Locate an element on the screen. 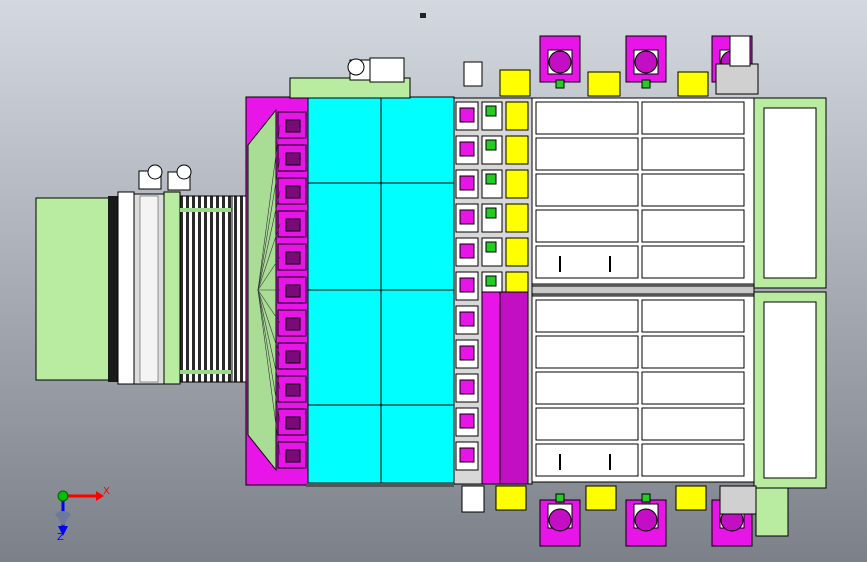  bottom-plate is located at coordinates (380, 485).